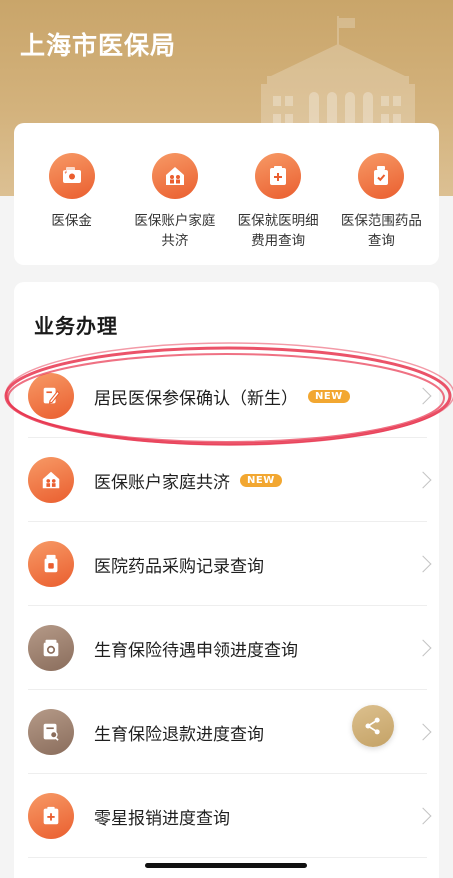 Image resolution: width=453 pixels, height=878 pixels. Describe the element at coordinates (71, 176) in the screenshot. I see `wallet-icon: ¥` at that location.